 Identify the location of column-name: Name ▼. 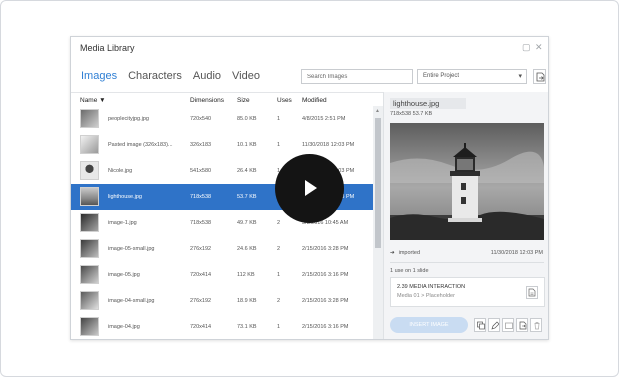
(93, 100).